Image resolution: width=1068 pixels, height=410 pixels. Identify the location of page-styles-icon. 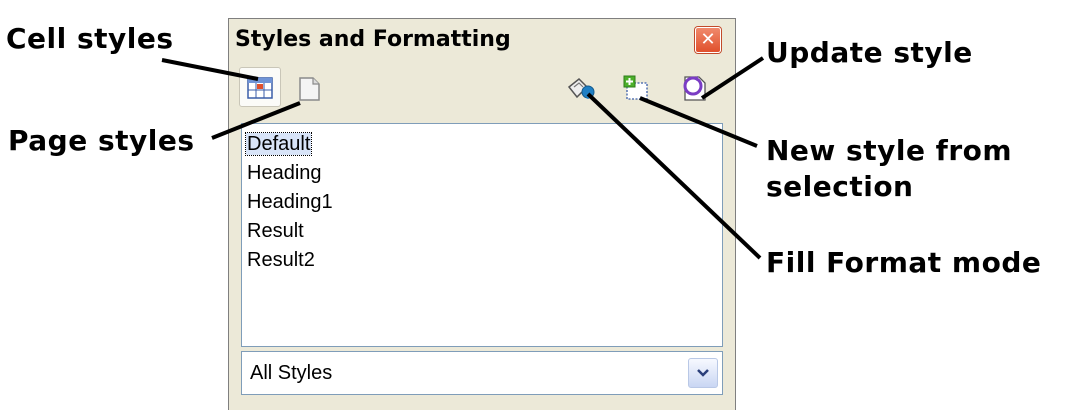
(309, 89).